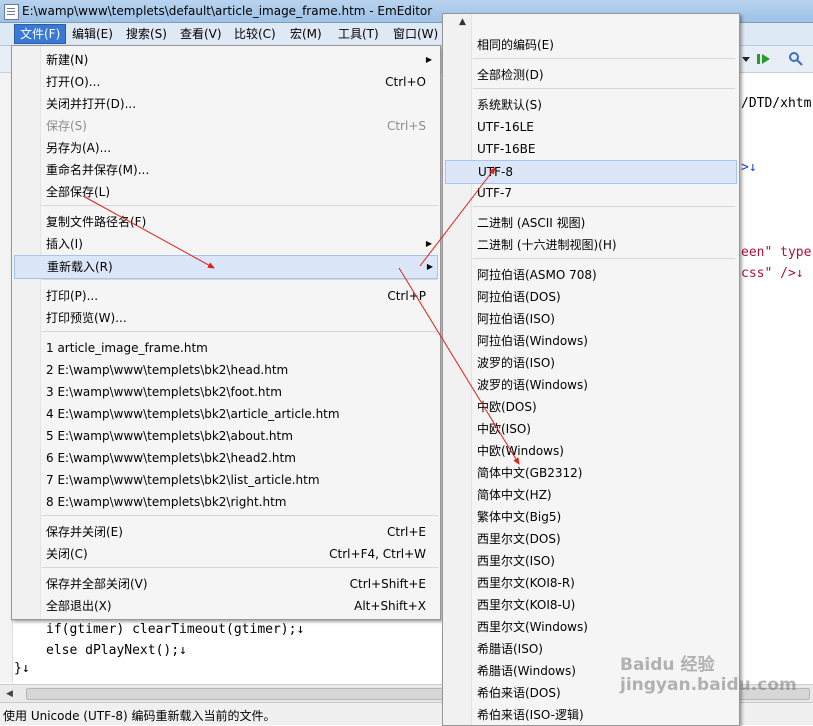 The width and height of the screenshot is (813, 726). What do you see at coordinates (590, 149) in the screenshot?
I see `encoding-menu-item: UTF-16BE` at bounding box center [590, 149].